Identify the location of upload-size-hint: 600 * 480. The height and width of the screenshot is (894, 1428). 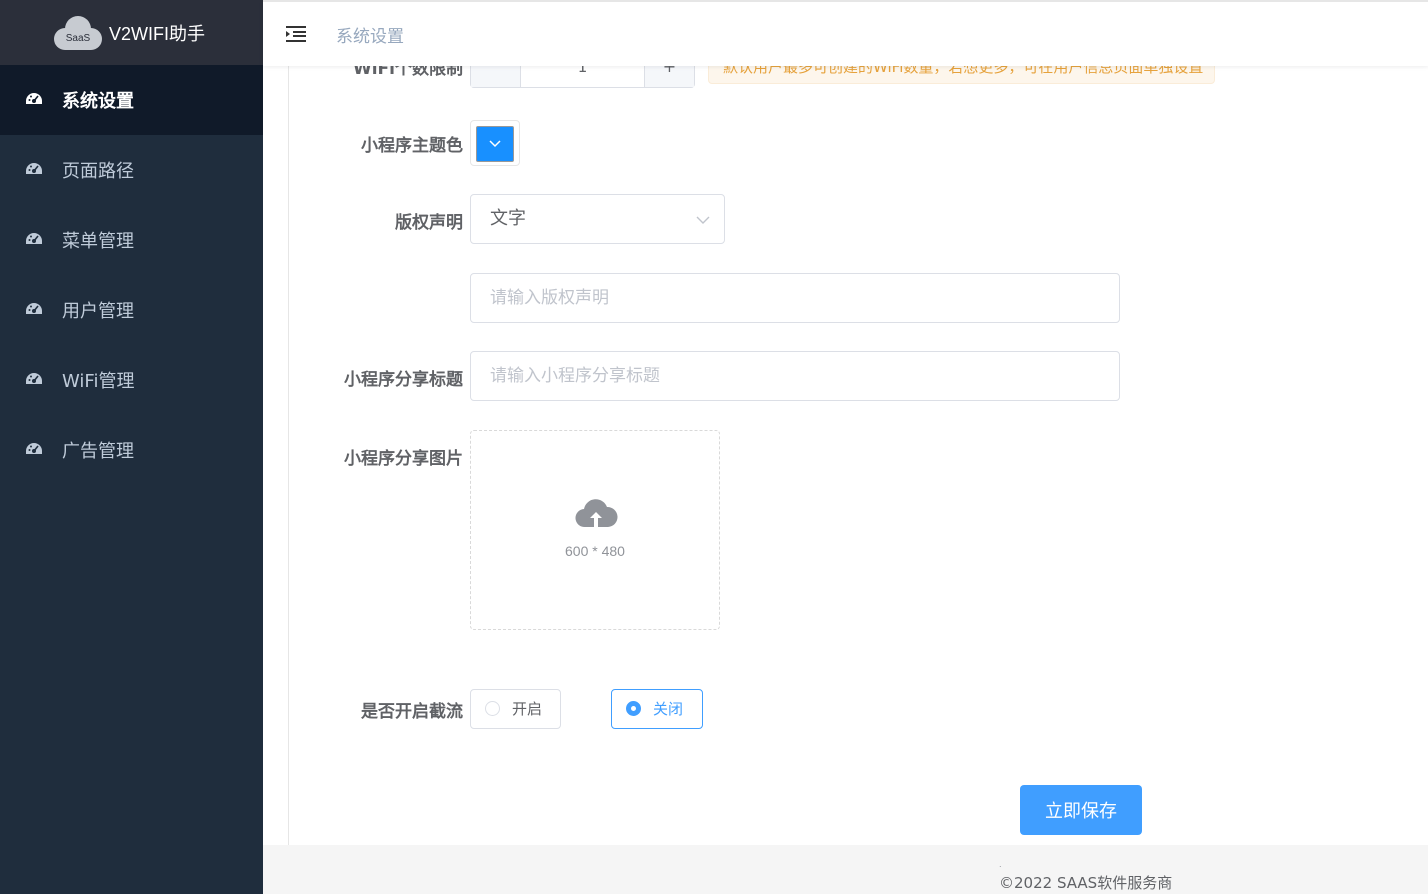
(595, 551).